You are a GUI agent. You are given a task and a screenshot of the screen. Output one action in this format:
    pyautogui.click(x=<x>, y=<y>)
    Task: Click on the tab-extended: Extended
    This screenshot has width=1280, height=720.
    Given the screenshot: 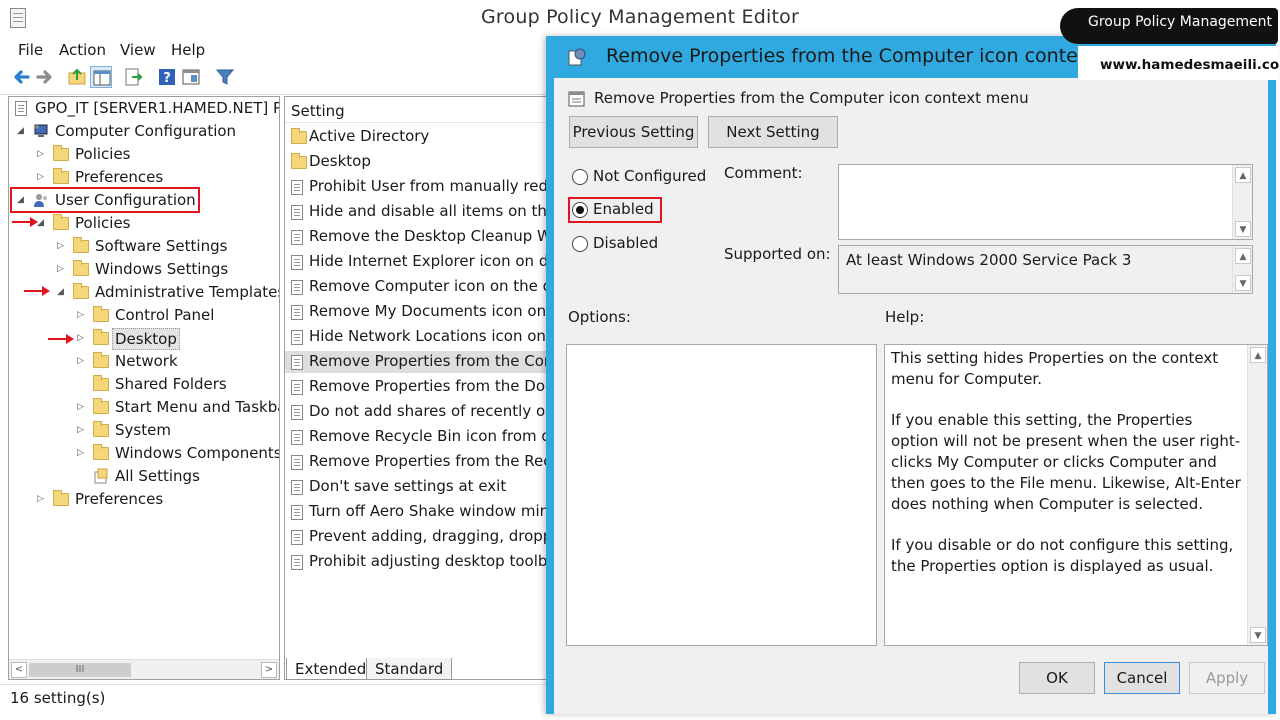 What is the action you would take?
    pyautogui.click(x=331, y=669)
    